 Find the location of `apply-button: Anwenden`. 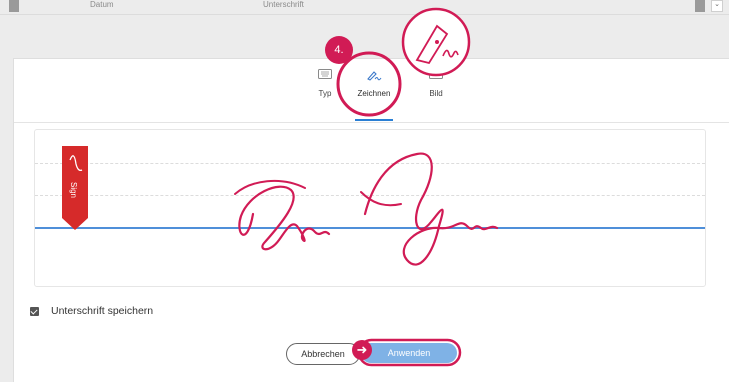

apply-button: Anwenden is located at coordinates (409, 353).